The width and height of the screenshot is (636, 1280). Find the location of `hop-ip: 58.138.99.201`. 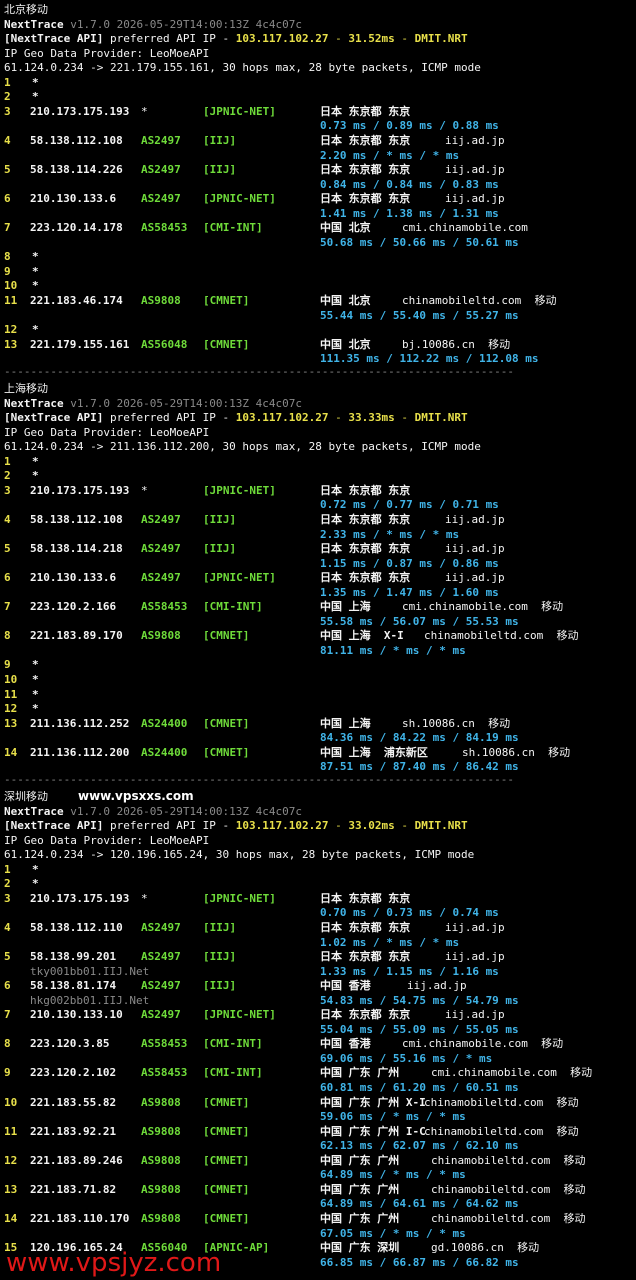

hop-ip: 58.138.99.201 is located at coordinates (73, 957).